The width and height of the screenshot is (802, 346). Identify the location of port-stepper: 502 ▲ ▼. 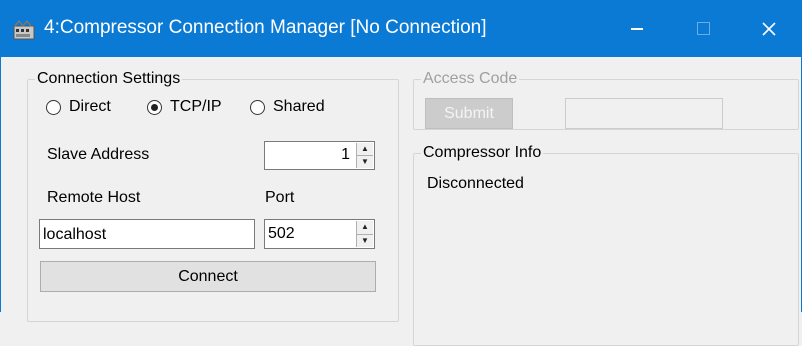
(319, 234).